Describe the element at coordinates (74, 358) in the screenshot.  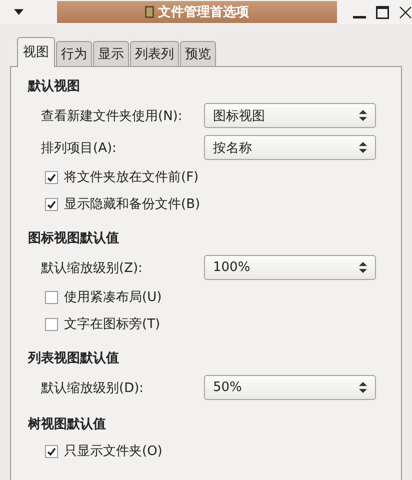
I see `section-heading: 列表视图默认值` at that location.